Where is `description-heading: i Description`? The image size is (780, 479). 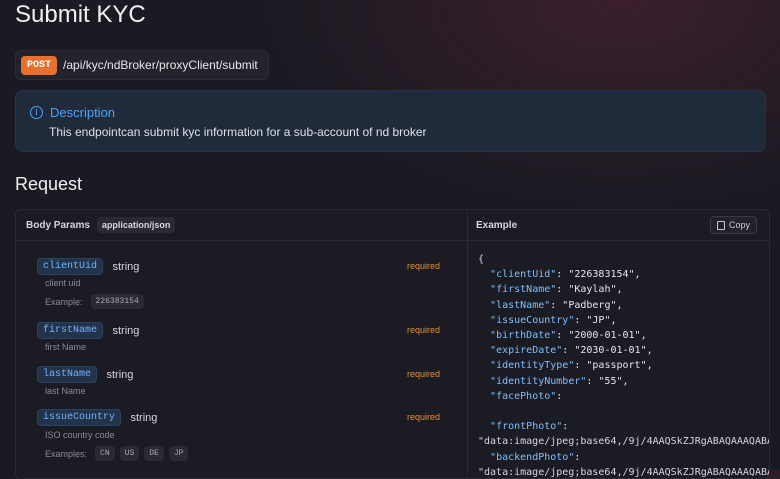 description-heading: i Description is located at coordinates (72, 112).